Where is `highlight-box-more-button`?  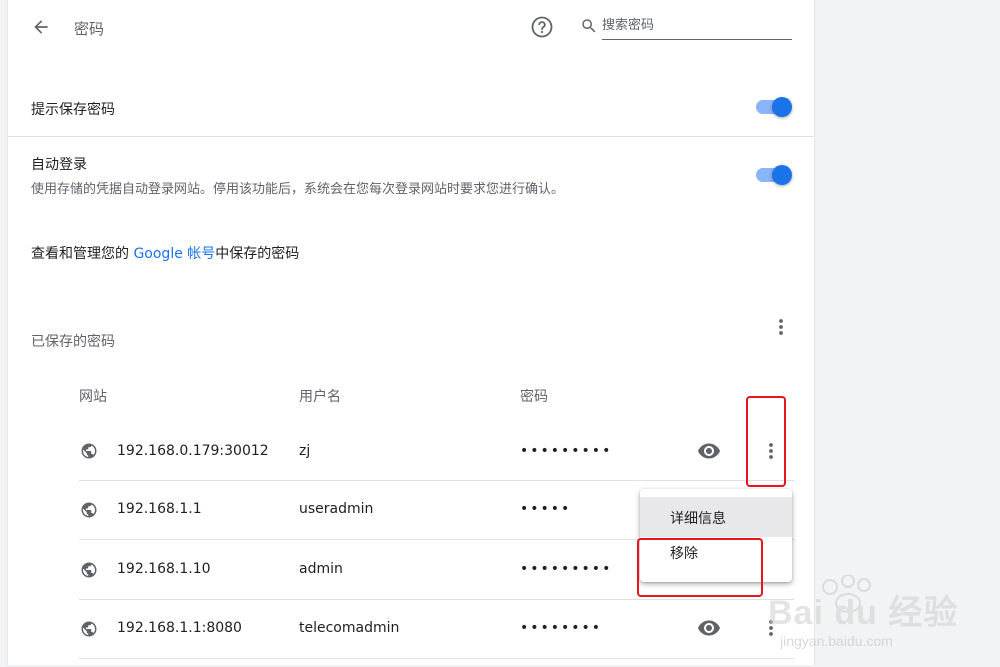
highlight-box-more-button is located at coordinates (766, 441).